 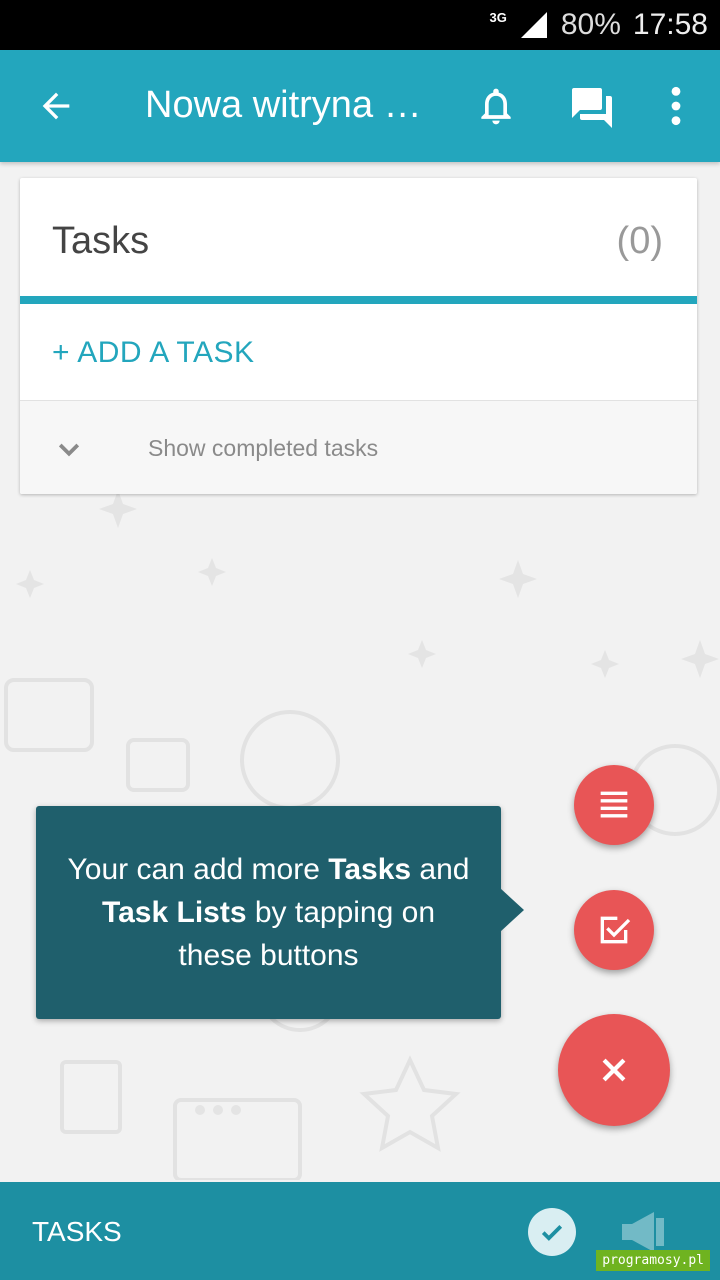 What do you see at coordinates (496, 106) in the screenshot?
I see `bell-icon` at bounding box center [496, 106].